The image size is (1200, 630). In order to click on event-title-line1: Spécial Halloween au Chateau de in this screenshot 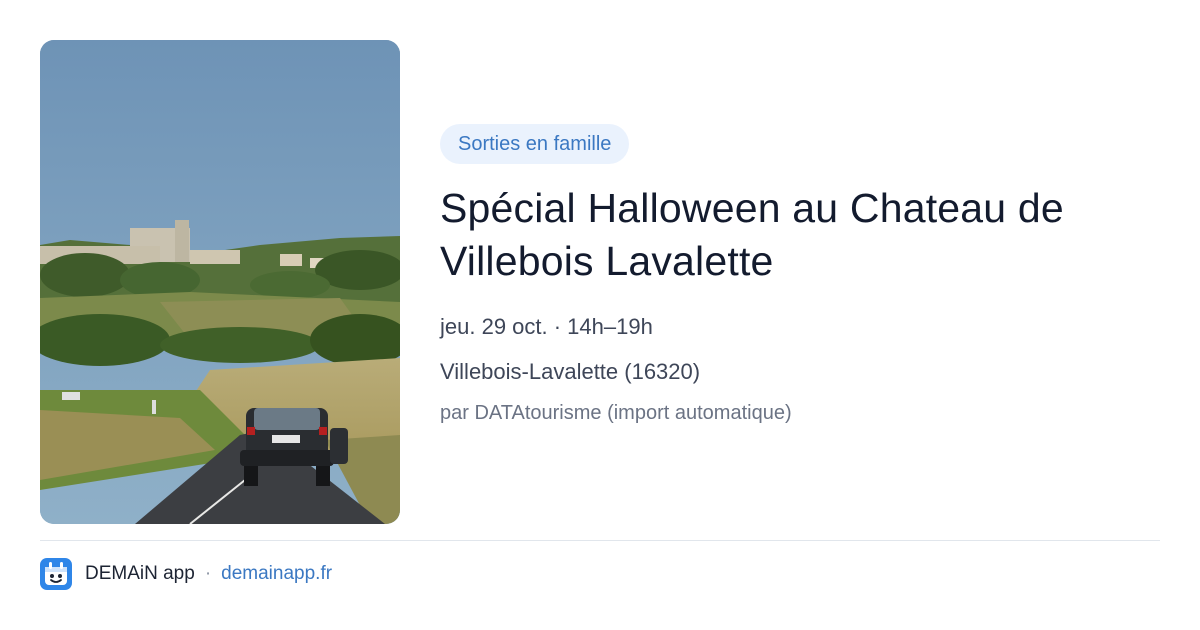, I will do `click(752, 208)`.